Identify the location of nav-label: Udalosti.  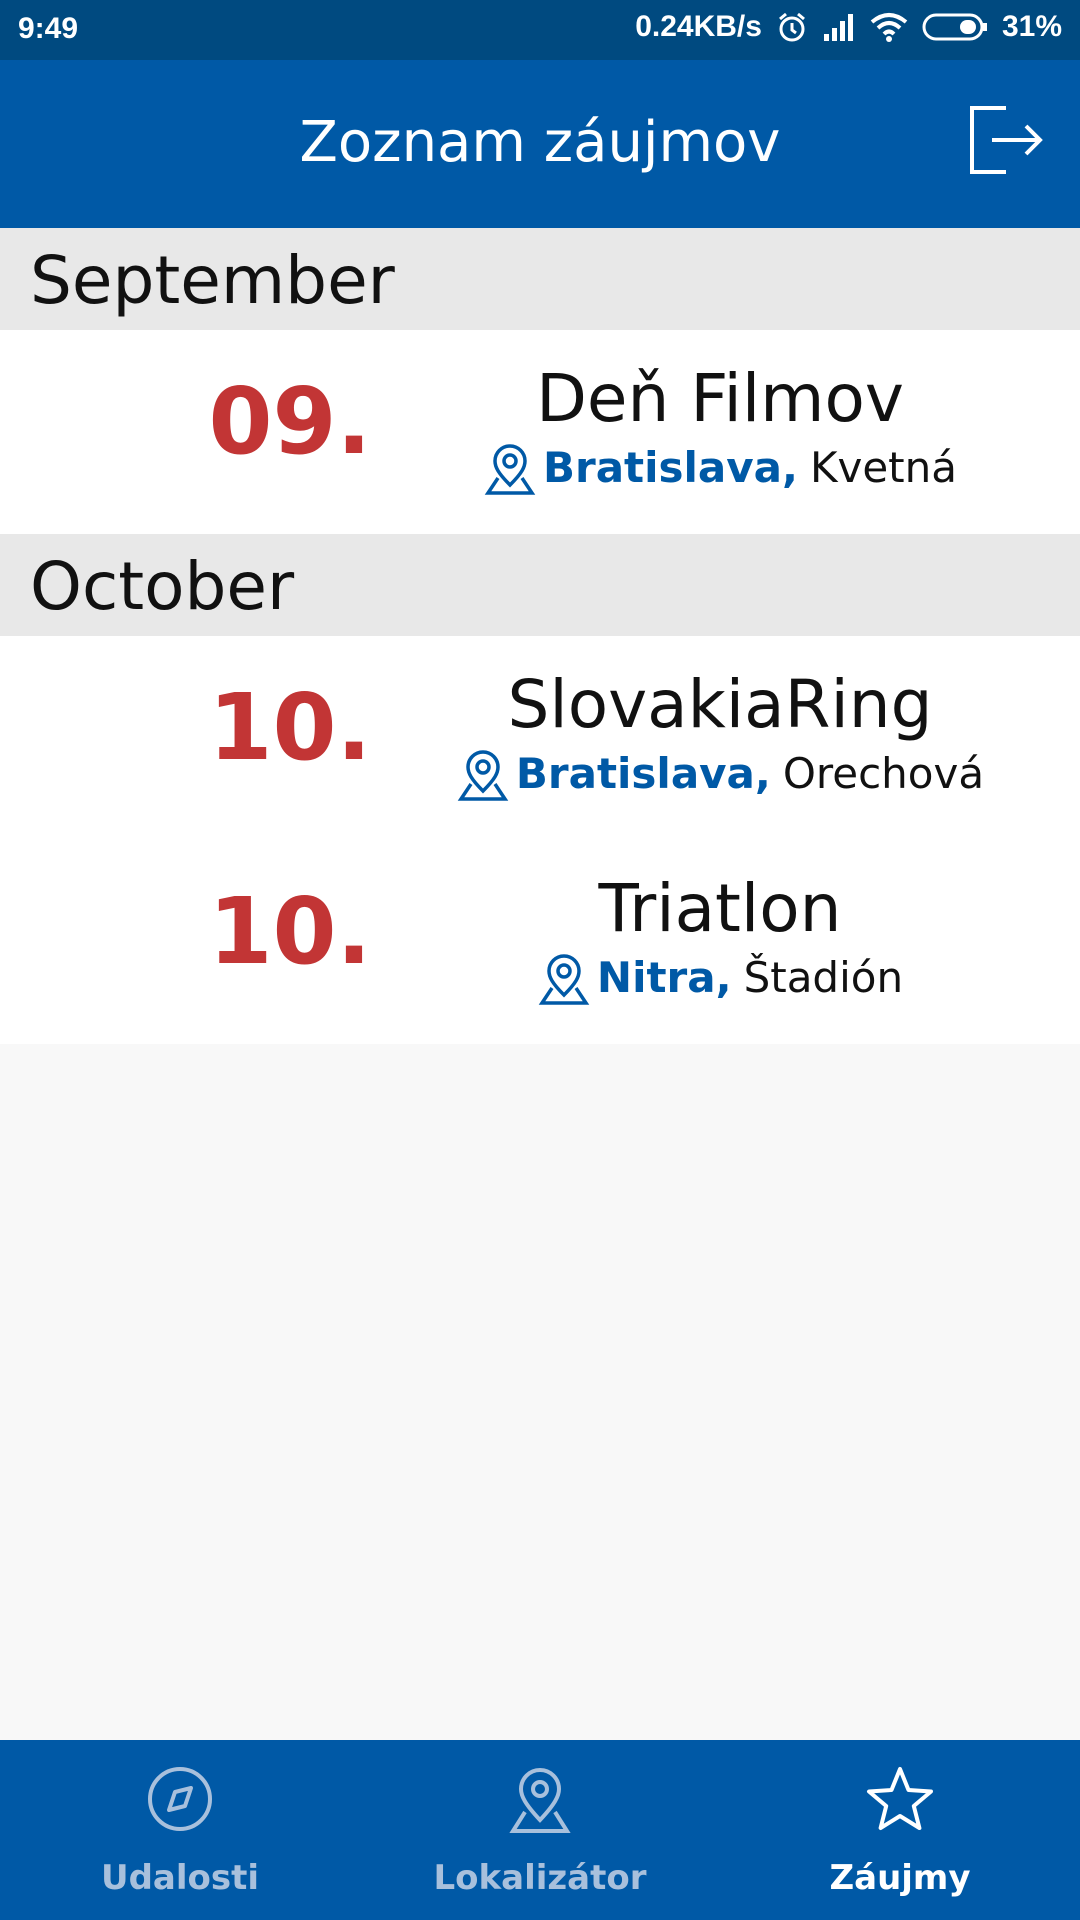
(180, 1878).